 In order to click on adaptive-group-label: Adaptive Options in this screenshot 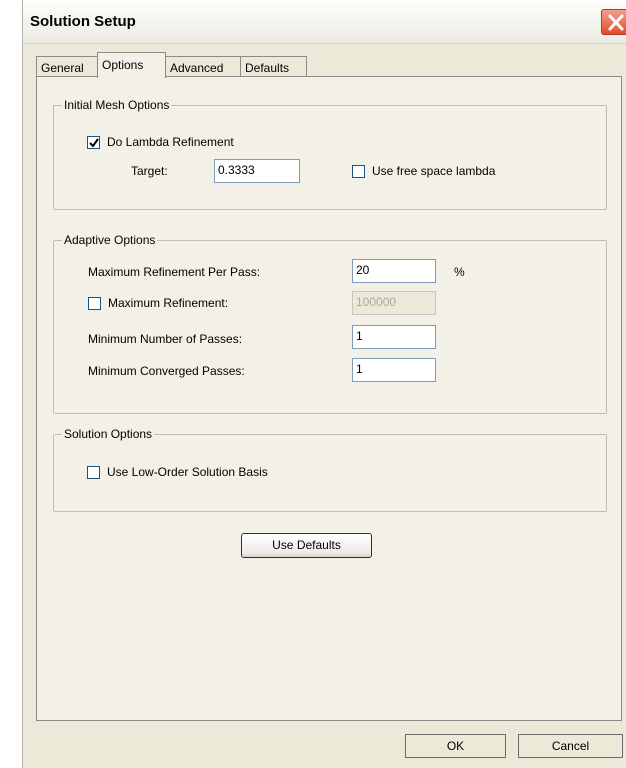, I will do `click(110, 240)`.